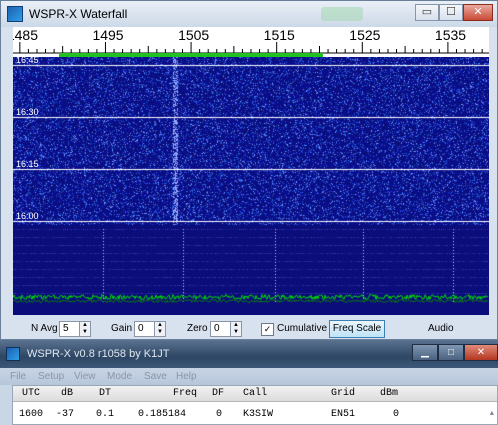  Describe the element at coordinates (249, 14) in the screenshot. I see `waterfall-titlebar: WSPR-X Waterfall ▭ ☐ ✕` at that location.